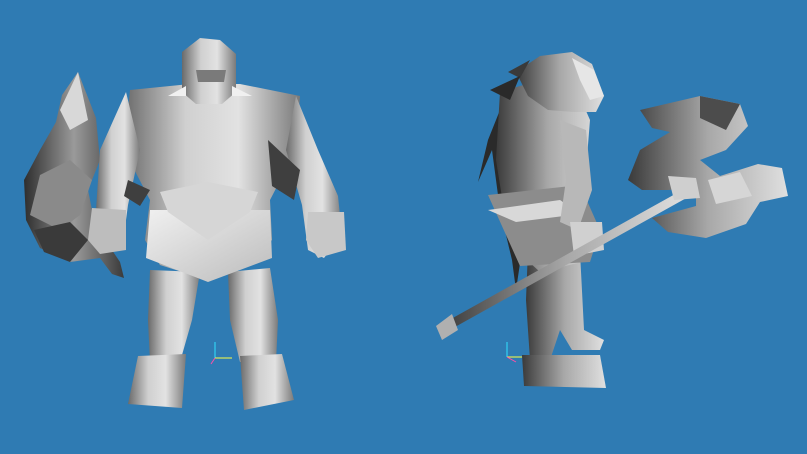  What do you see at coordinates (221, 353) in the screenshot?
I see `front-axis-gizmo` at bounding box center [221, 353].